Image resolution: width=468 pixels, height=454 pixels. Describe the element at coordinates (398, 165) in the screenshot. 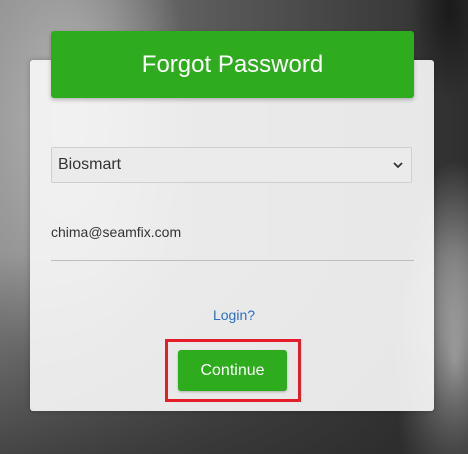

I see `chevron-down-icon` at that location.